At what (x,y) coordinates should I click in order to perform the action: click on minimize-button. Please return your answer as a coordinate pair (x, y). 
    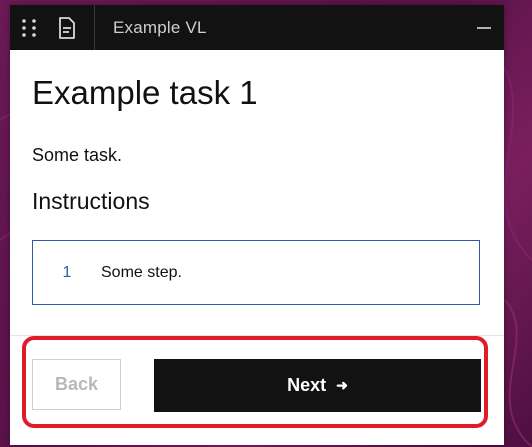
    Looking at the image, I should click on (484, 27).